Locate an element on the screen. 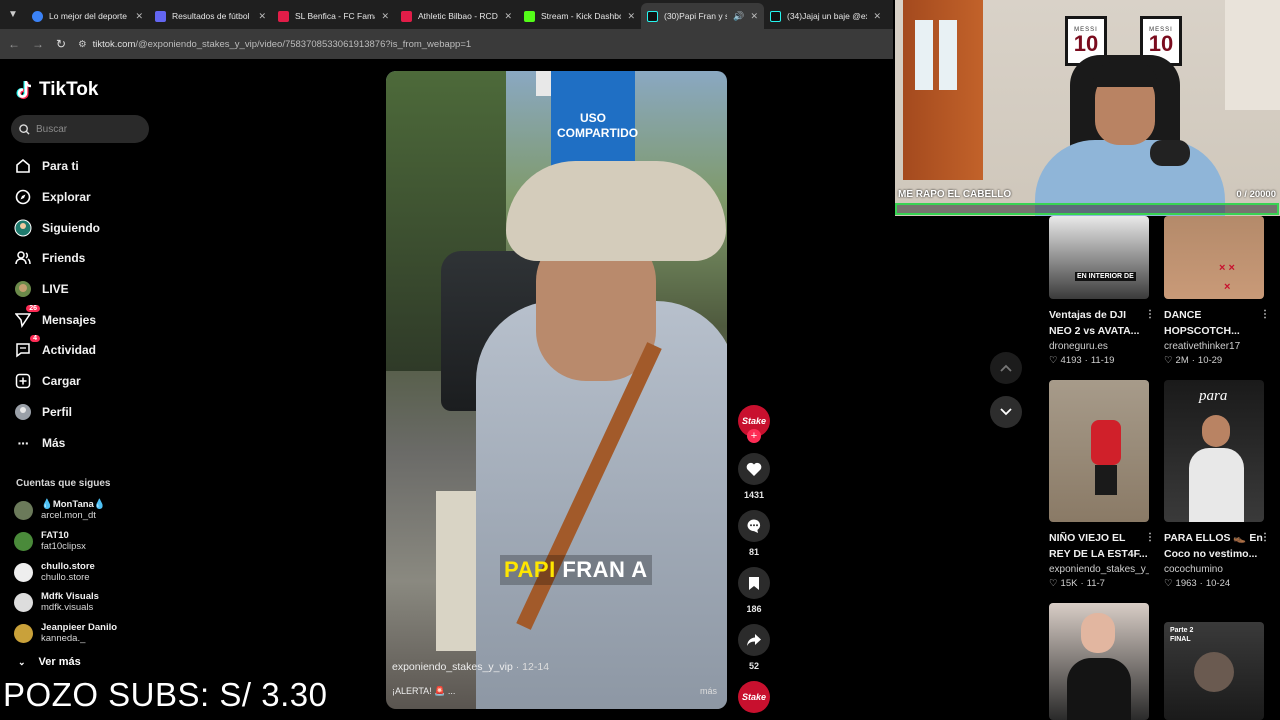 This screenshot has height=720, width=1280. recommendation-stats: ♡ 4193 · 11-19 is located at coordinates (1082, 360).